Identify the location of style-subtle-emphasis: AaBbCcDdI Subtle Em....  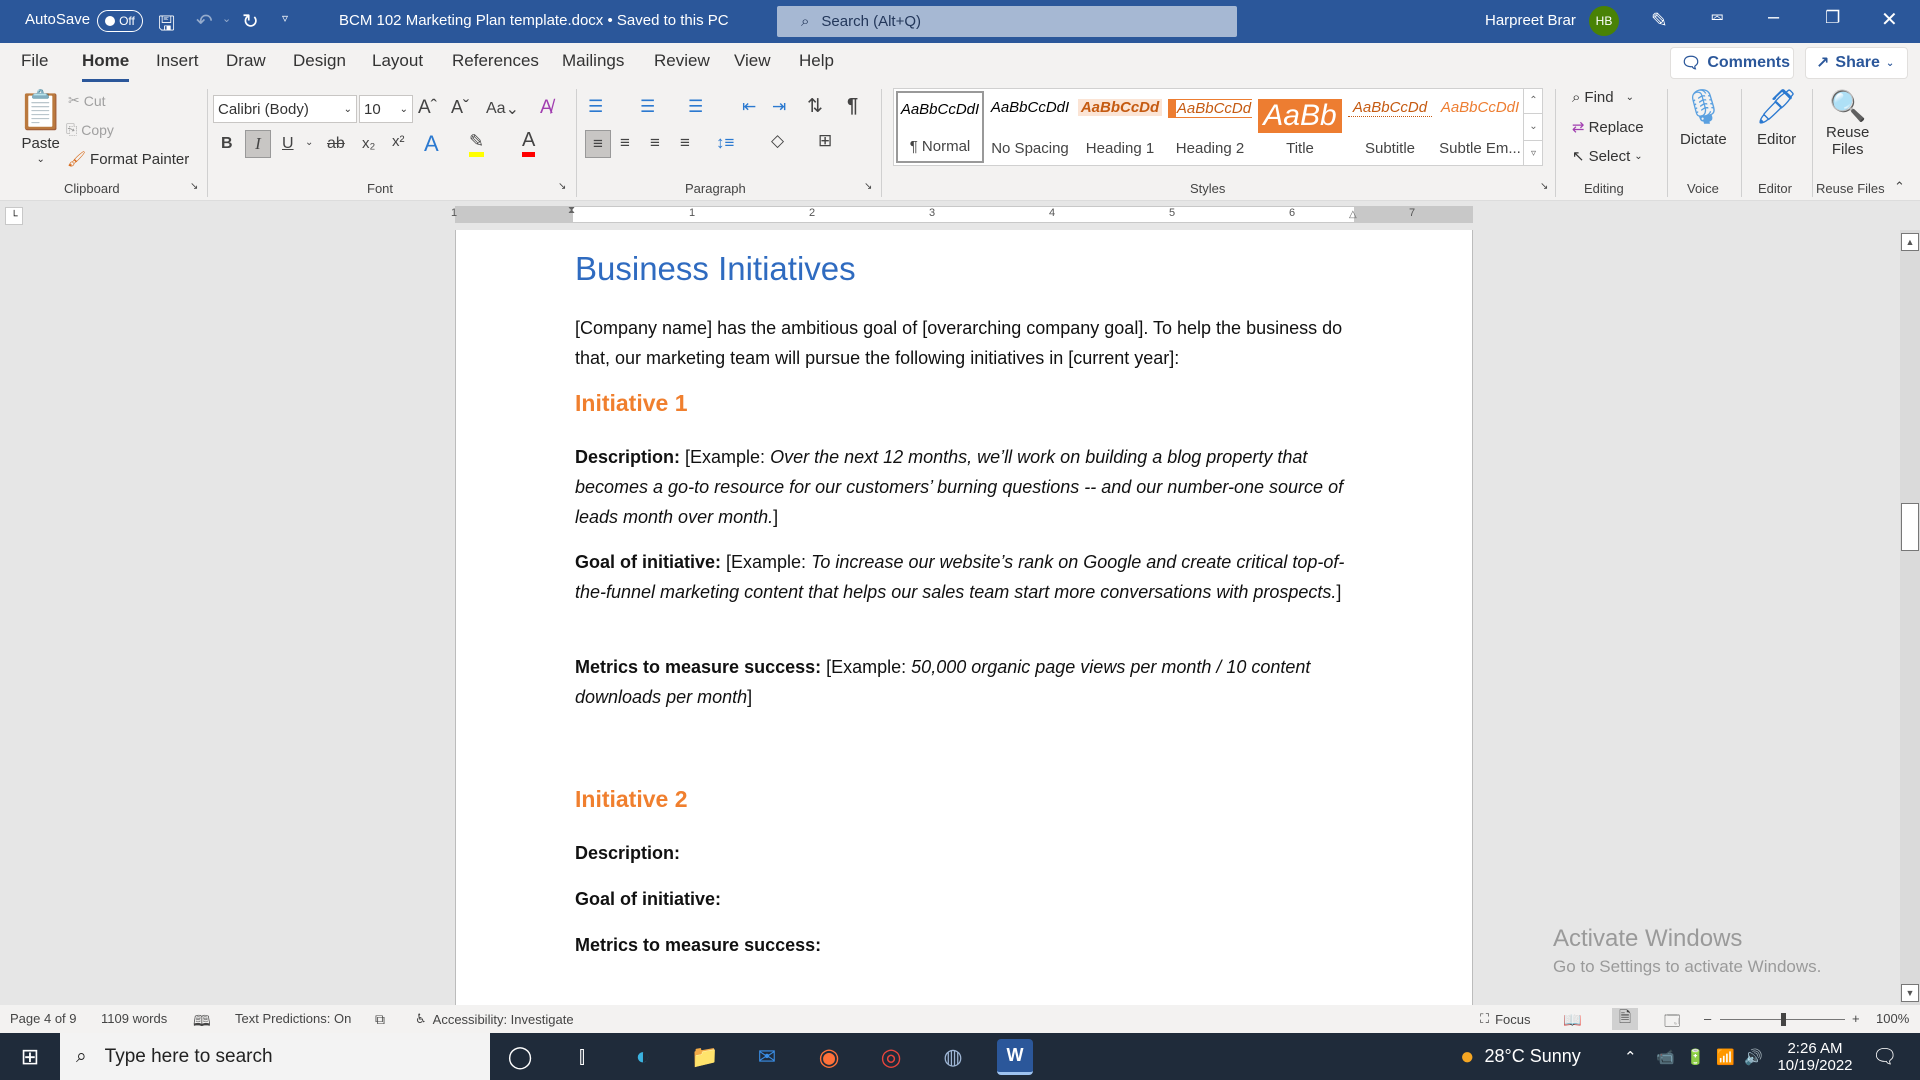
(1480, 127).